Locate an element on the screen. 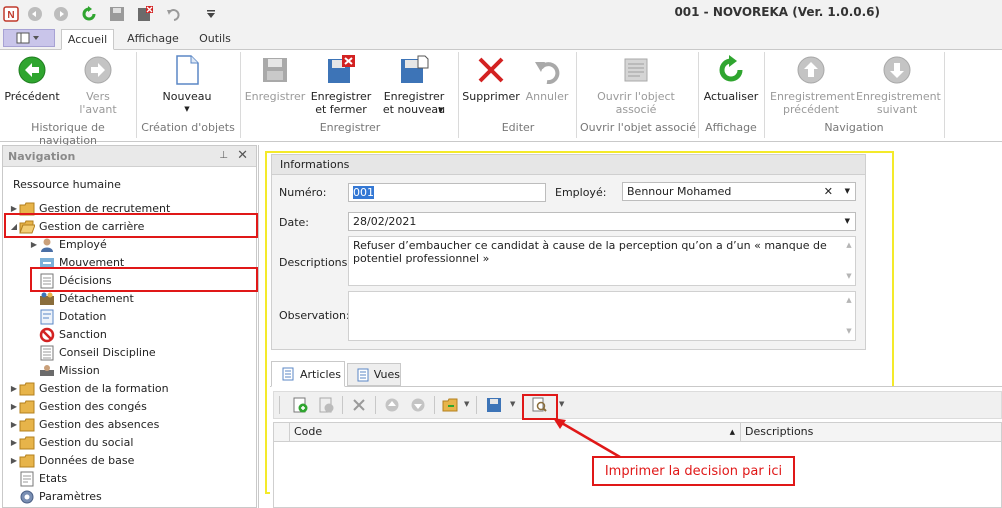 The image size is (1002, 508). enregistrement-suivant-button: Enregistrement suivant is located at coordinates (898, 85).